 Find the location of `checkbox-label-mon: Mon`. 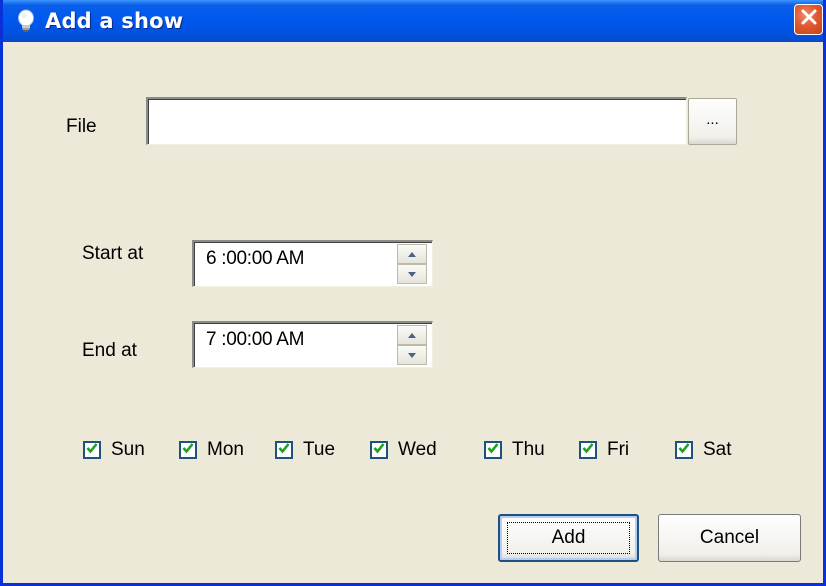

checkbox-label-mon: Mon is located at coordinates (225, 449).